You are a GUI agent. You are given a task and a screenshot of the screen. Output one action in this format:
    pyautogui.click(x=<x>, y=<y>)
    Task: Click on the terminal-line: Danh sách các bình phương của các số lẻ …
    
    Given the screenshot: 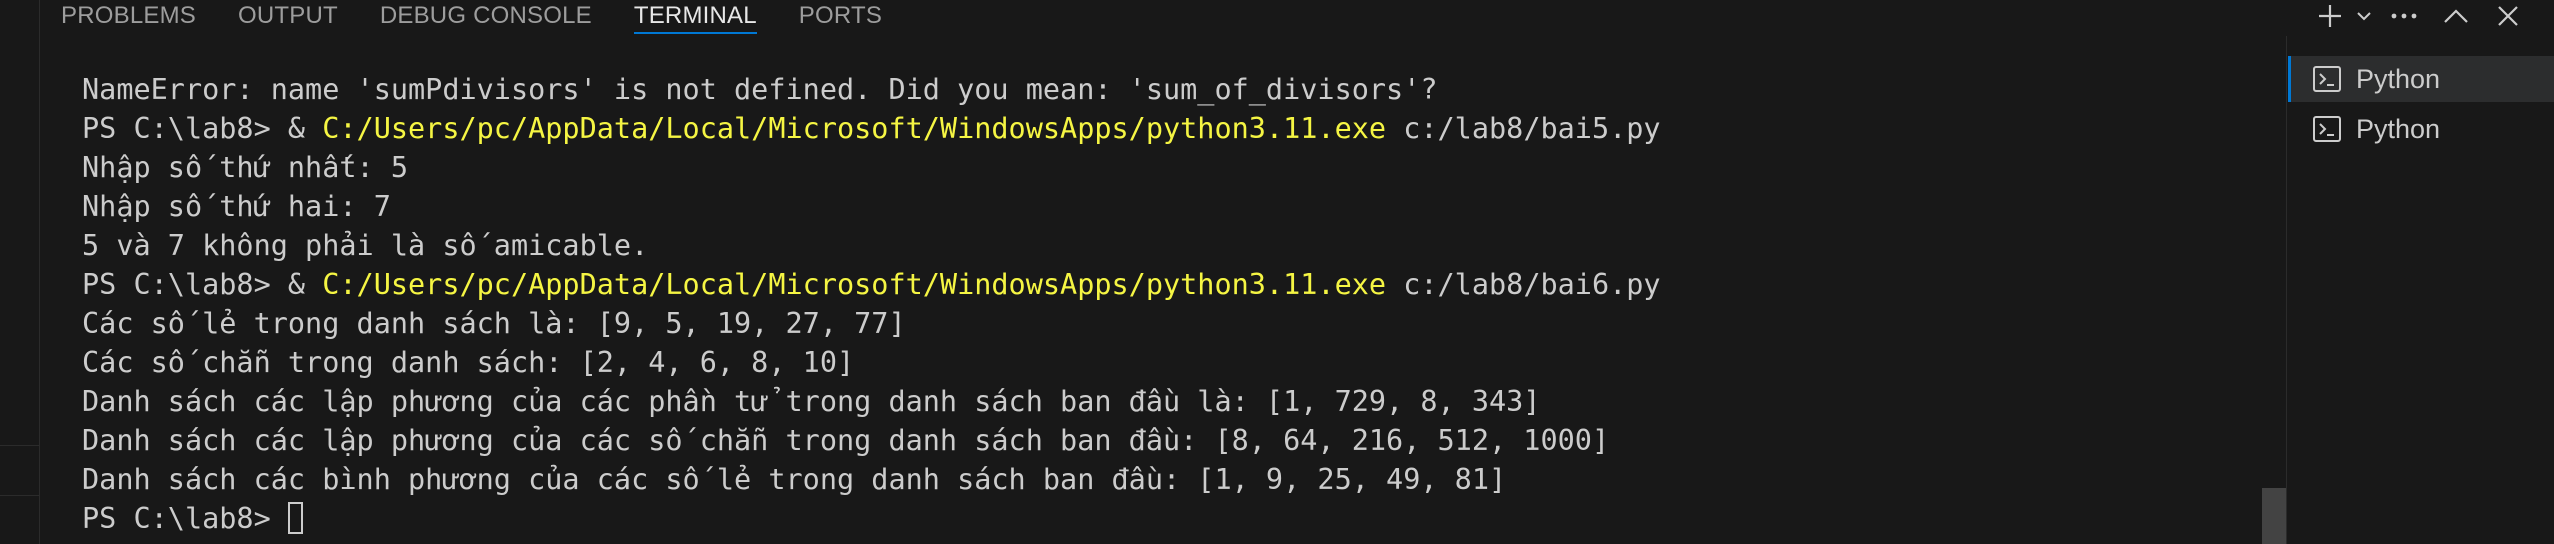 What is the action you would take?
    pyautogui.click(x=871, y=479)
    